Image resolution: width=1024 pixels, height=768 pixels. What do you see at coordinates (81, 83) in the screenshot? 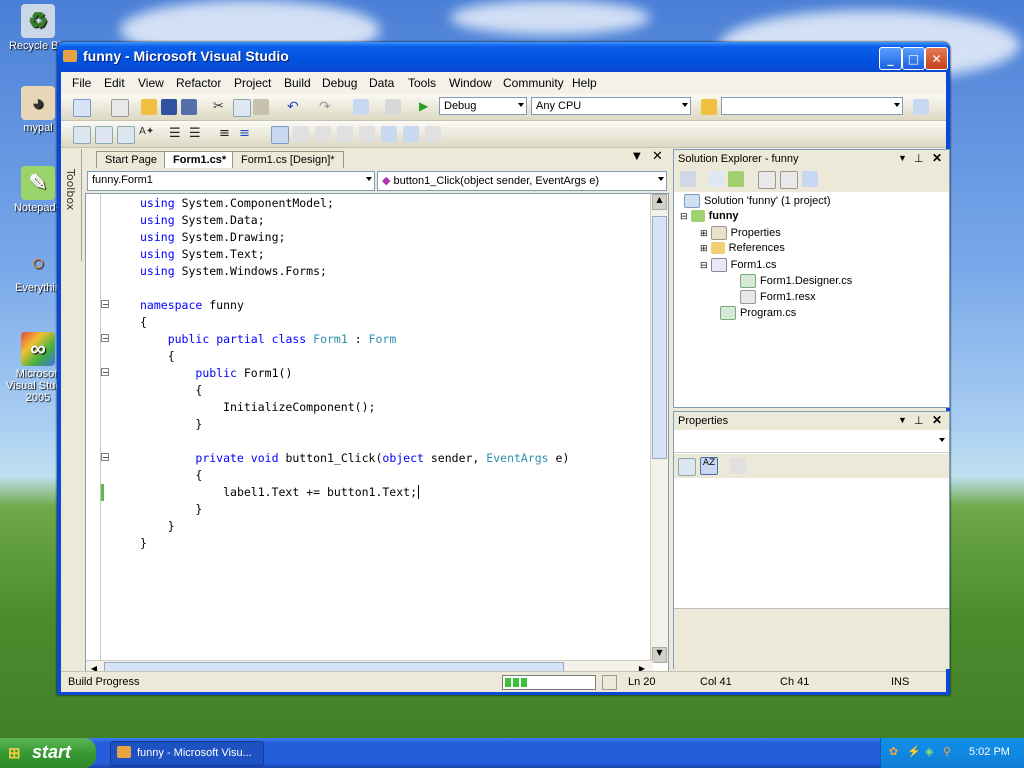
I see `menu-file: File` at bounding box center [81, 83].